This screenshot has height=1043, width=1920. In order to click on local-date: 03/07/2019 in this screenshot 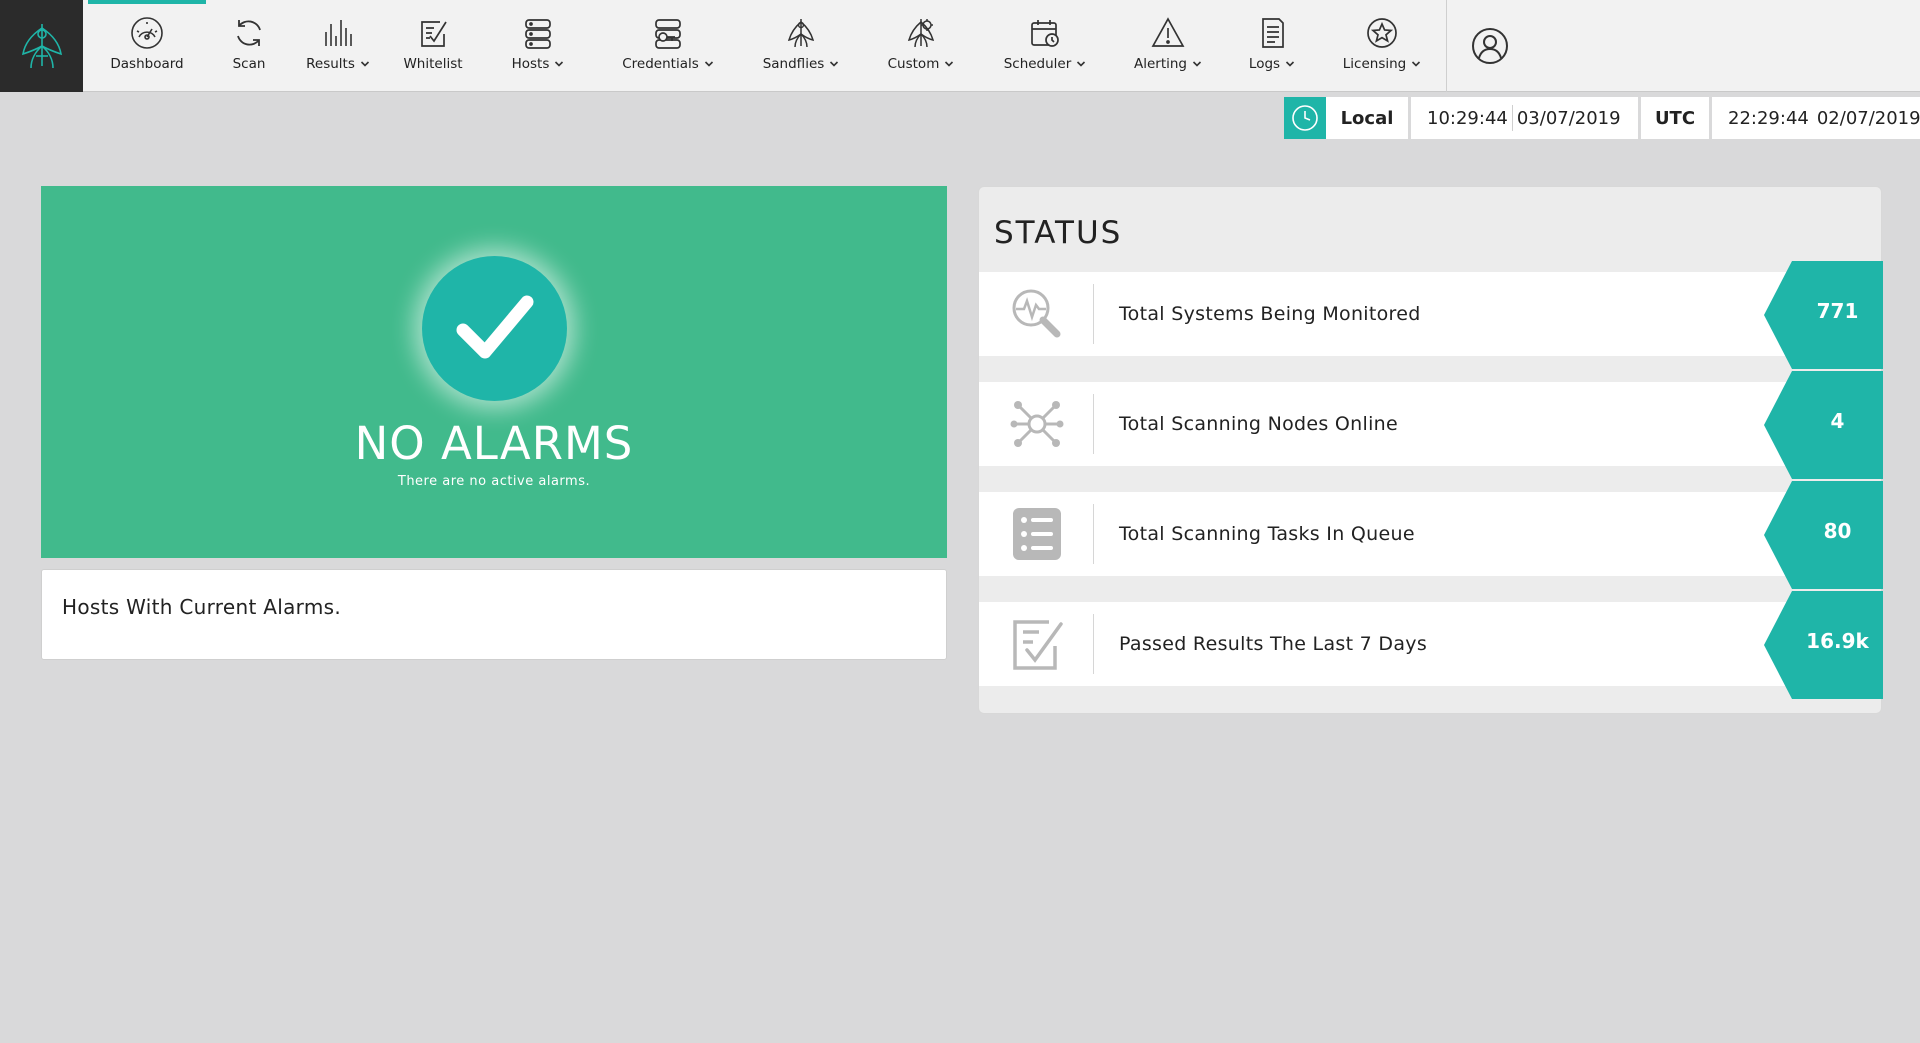, I will do `click(1568, 118)`.